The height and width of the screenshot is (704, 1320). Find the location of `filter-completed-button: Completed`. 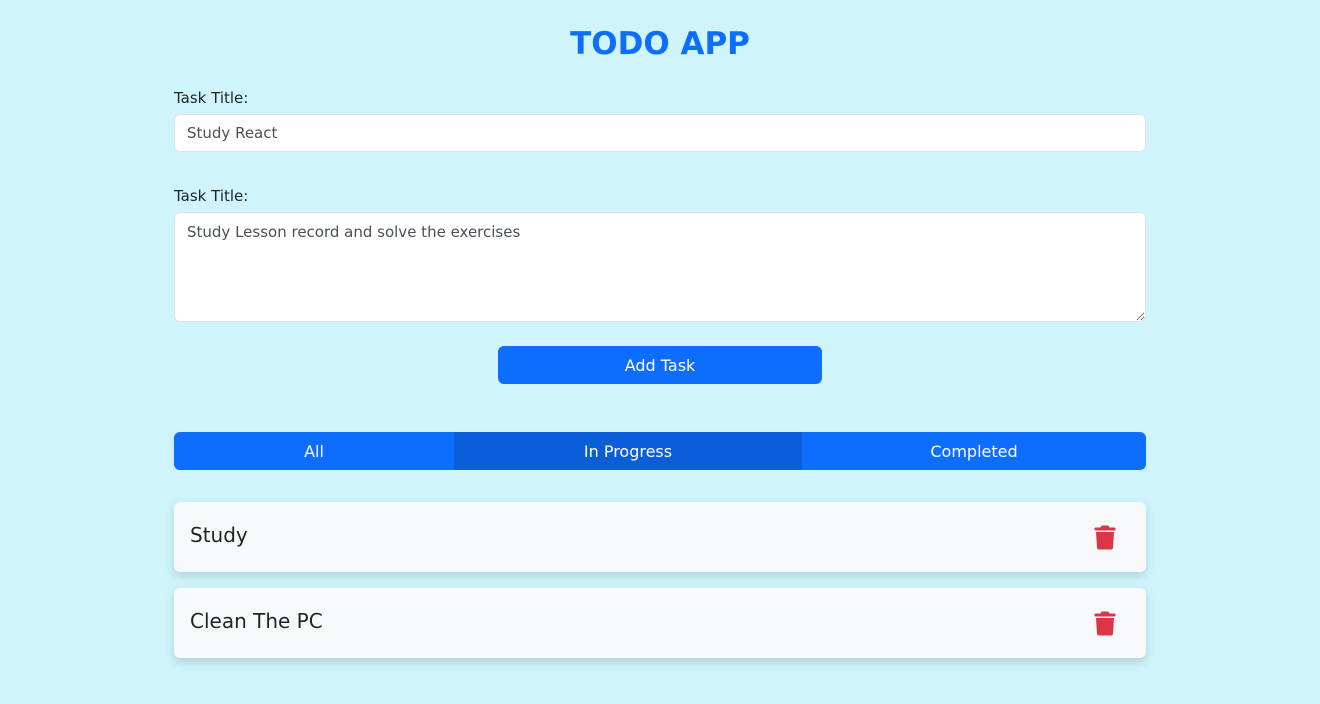

filter-completed-button: Completed is located at coordinates (974, 451).